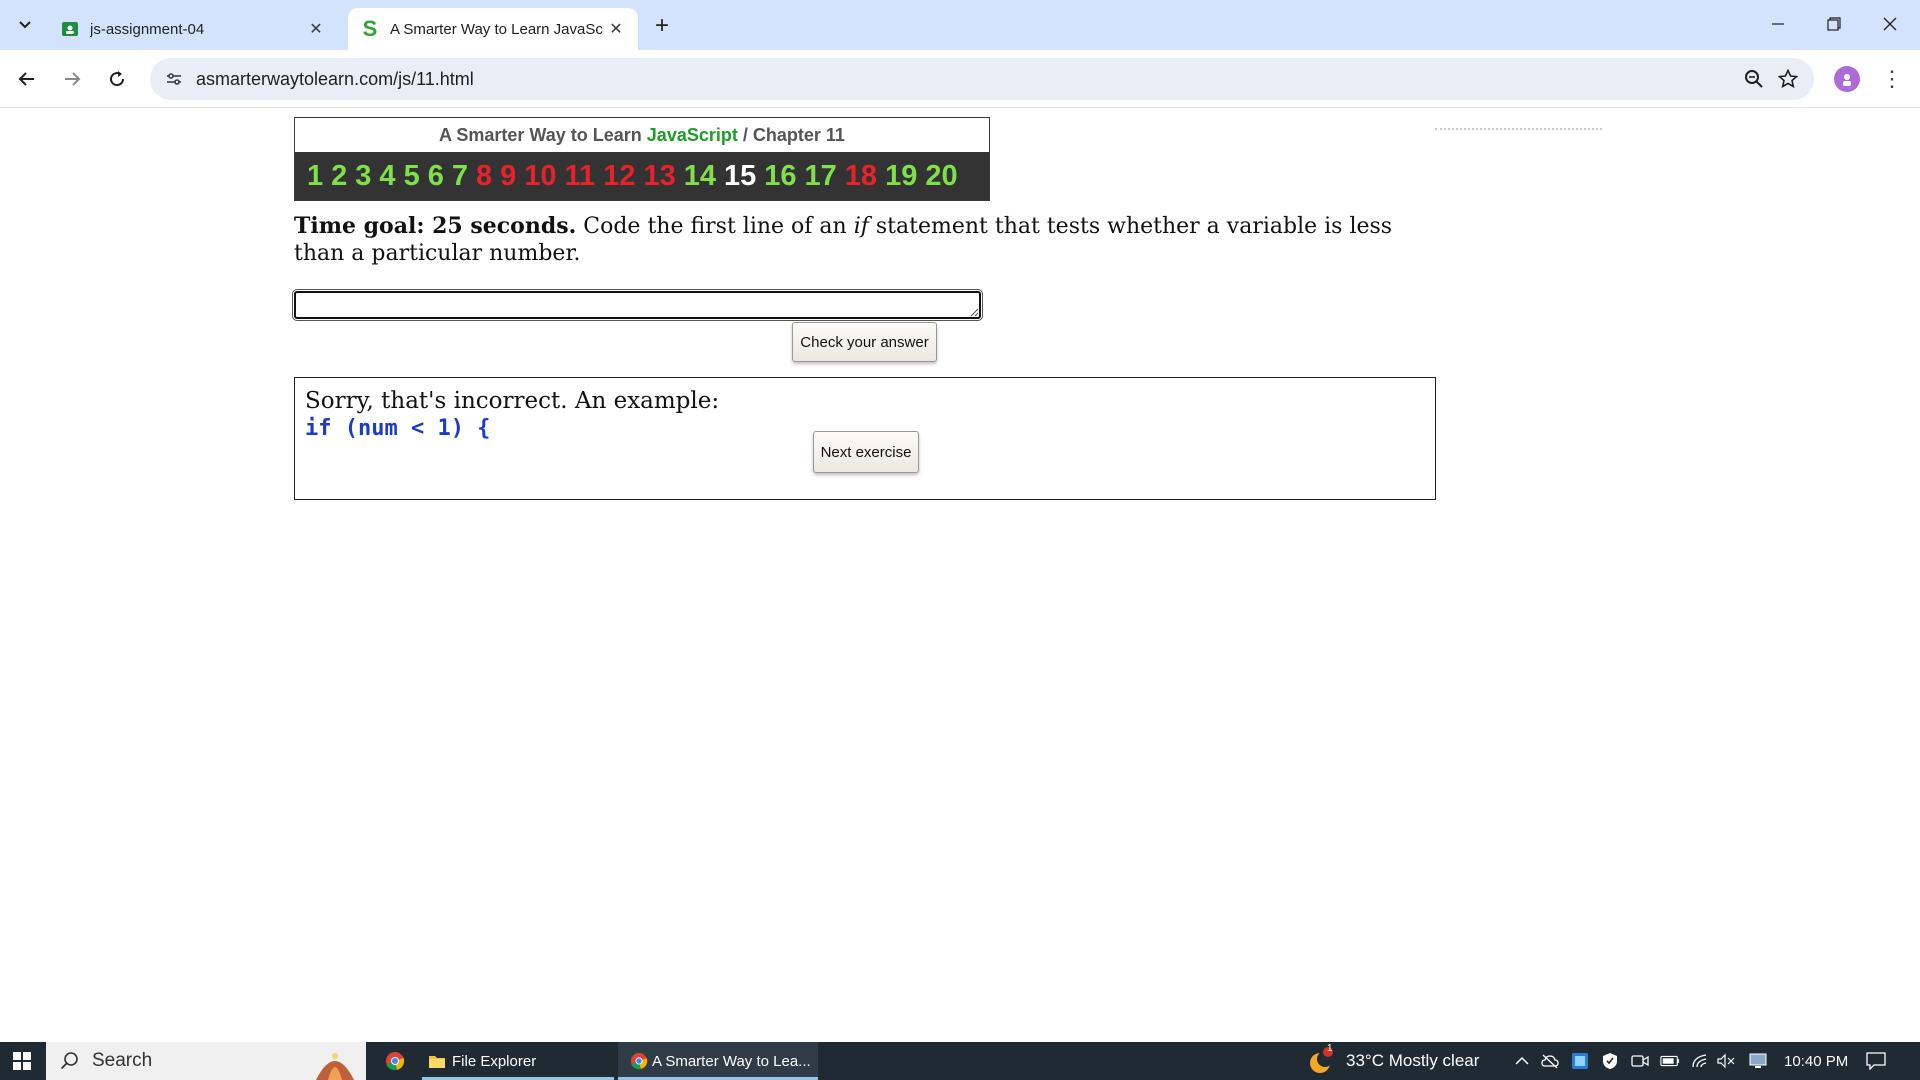 The image size is (1920, 1080). I want to click on browser-toolbar: asmarterwaytolearn.com/js/11.html ⋮, so click(960, 79).